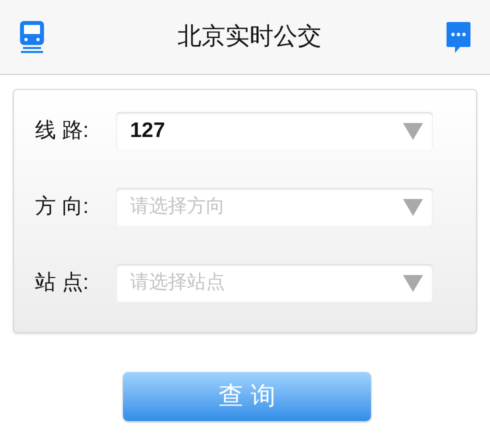 The width and height of the screenshot is (490, 433). I want to click on field-label: 方 向:, so click(62, 207).